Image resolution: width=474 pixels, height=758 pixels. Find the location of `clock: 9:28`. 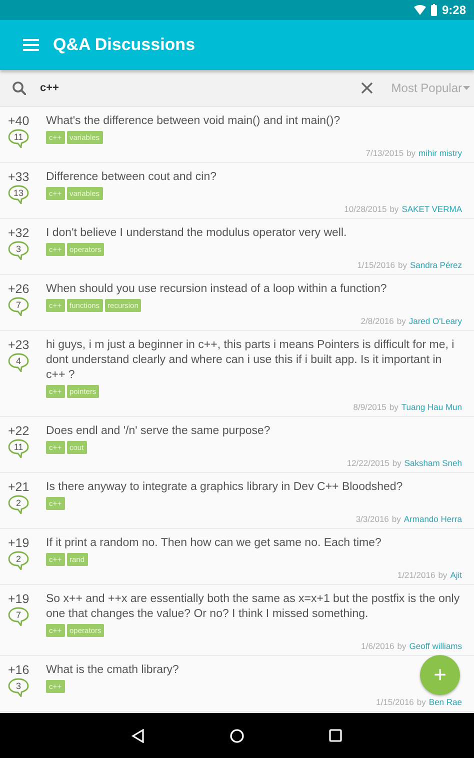

clock: 9:28 is located at coordinates (454, 10).